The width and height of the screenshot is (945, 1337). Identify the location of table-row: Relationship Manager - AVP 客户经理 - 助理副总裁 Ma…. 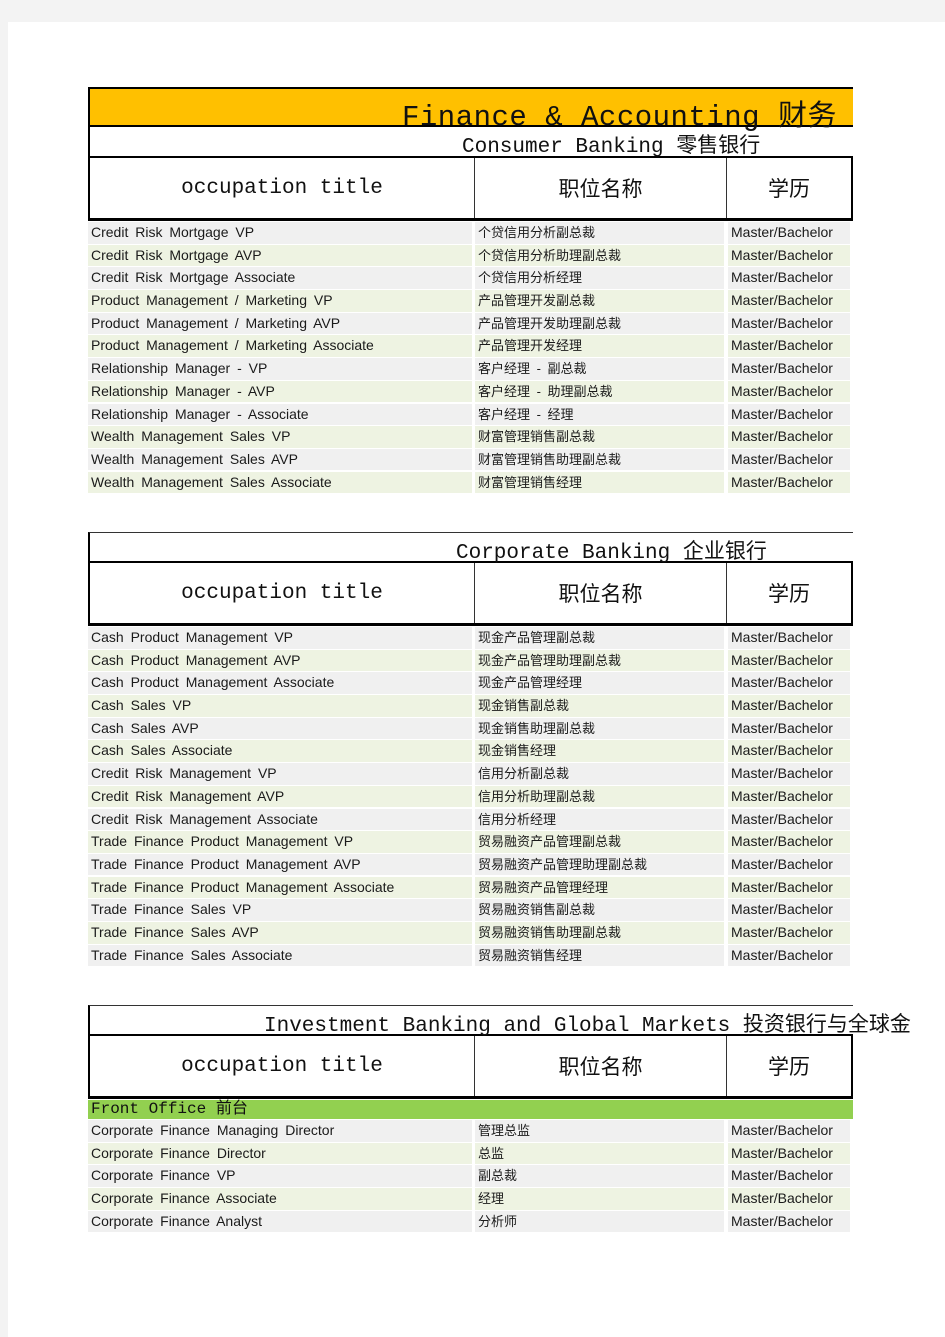
(470, 391).